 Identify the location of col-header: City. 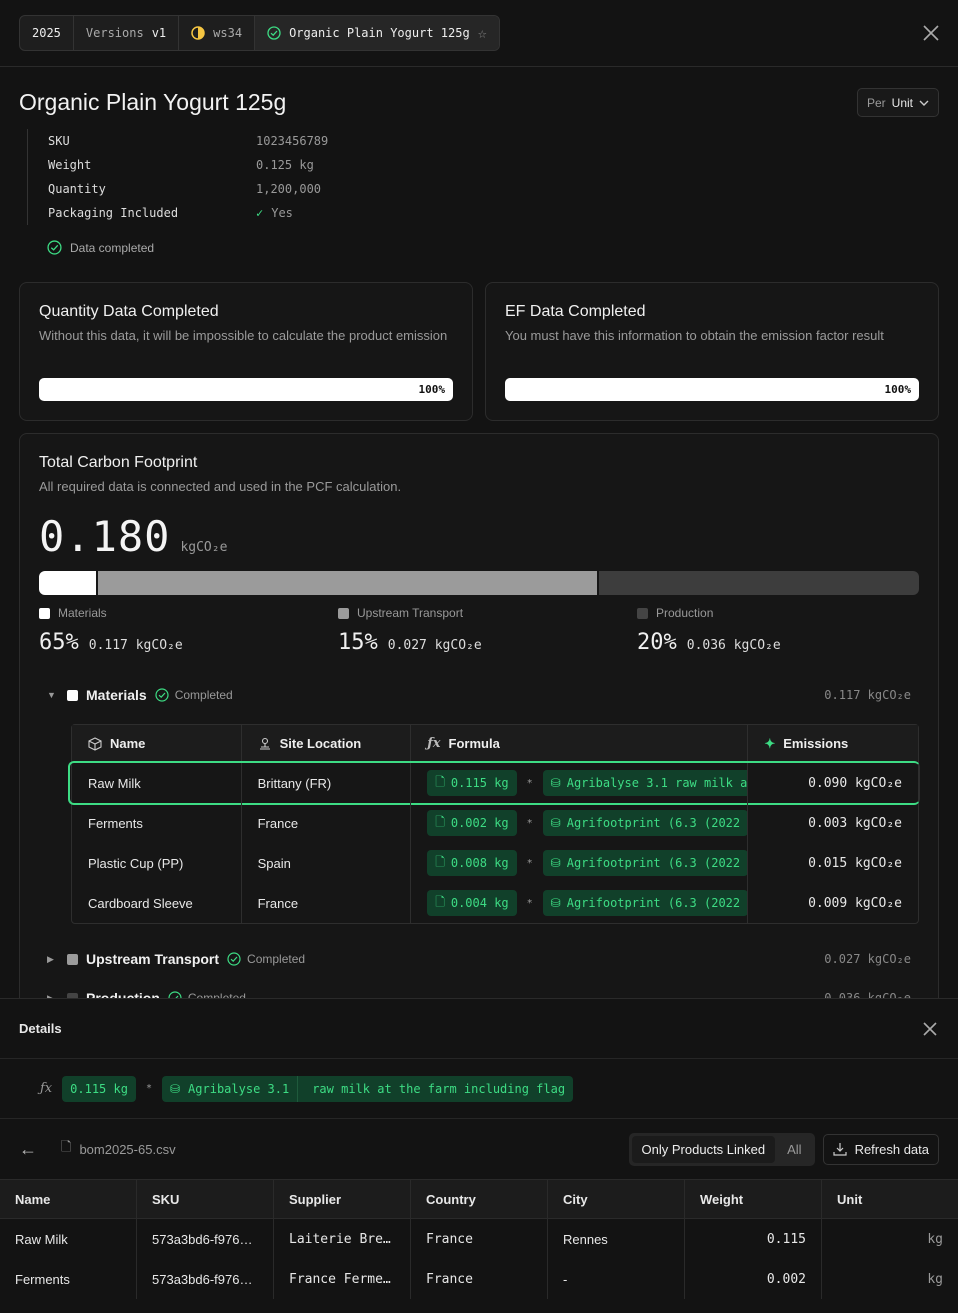
(616, 1199).